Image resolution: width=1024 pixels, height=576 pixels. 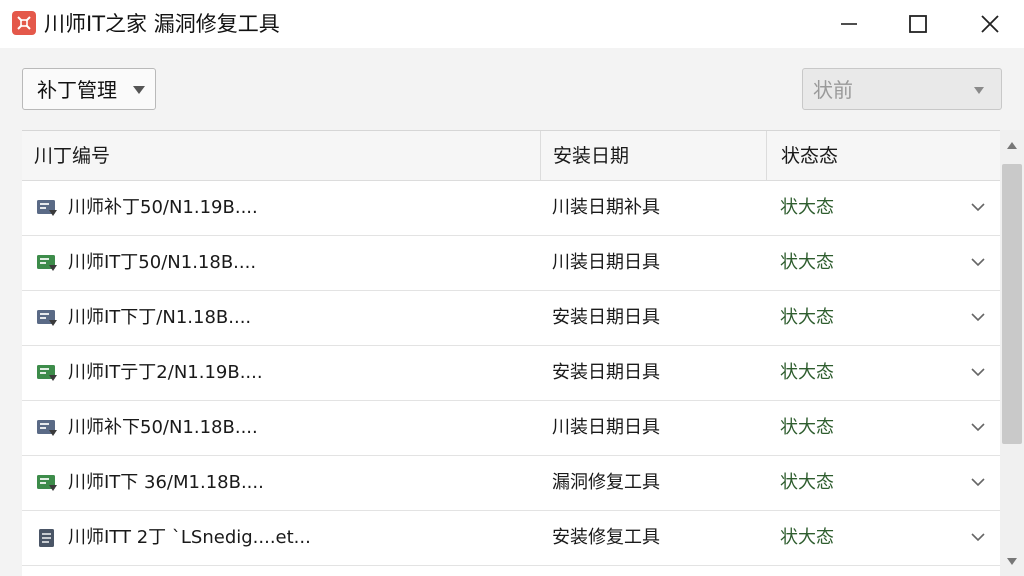 What do you see at coordinates (512, 24) in the screenshot?
I see `title-bar: 川师IT之家 漏洞修复工具` at bounding box center [512, 24].